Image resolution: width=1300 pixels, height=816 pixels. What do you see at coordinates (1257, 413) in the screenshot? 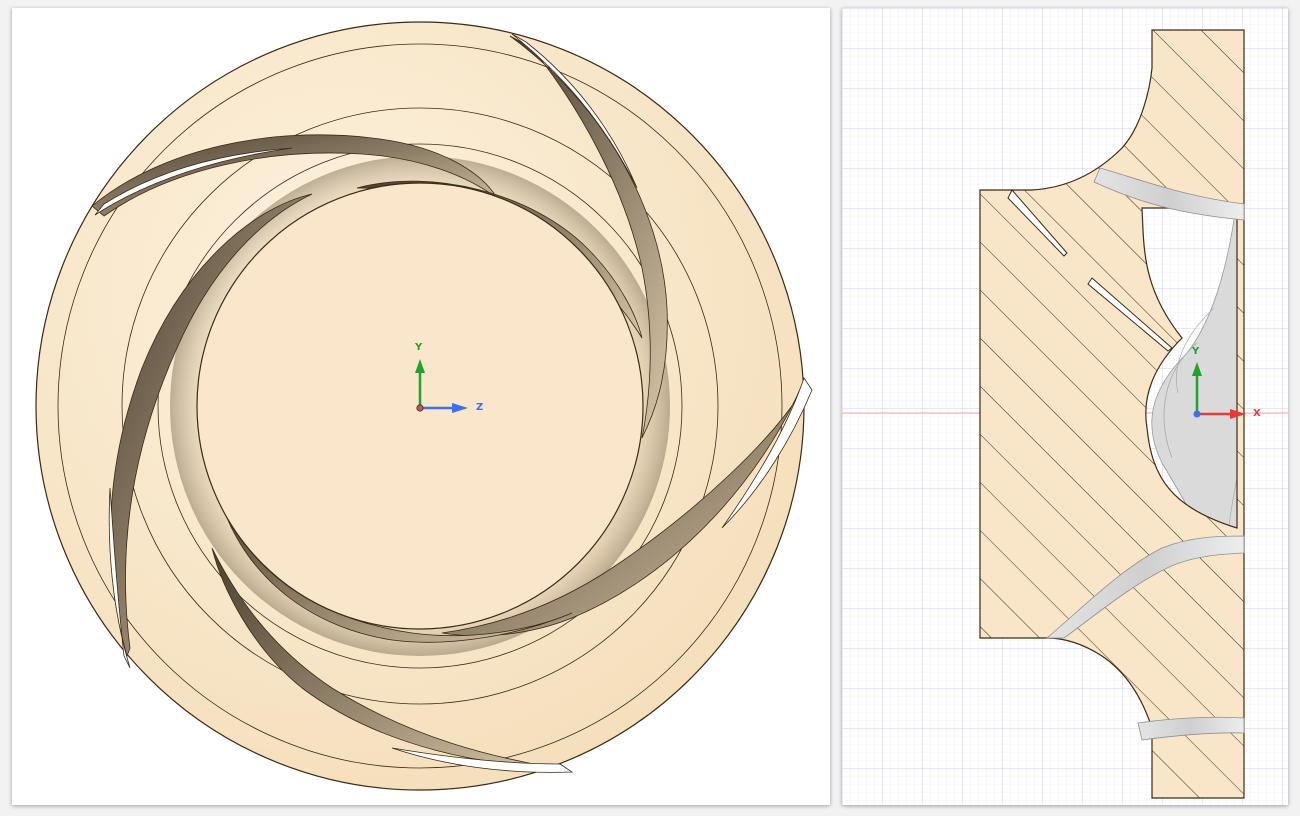
I see `x-axis-label: X` at bounding box center [1257, 413].